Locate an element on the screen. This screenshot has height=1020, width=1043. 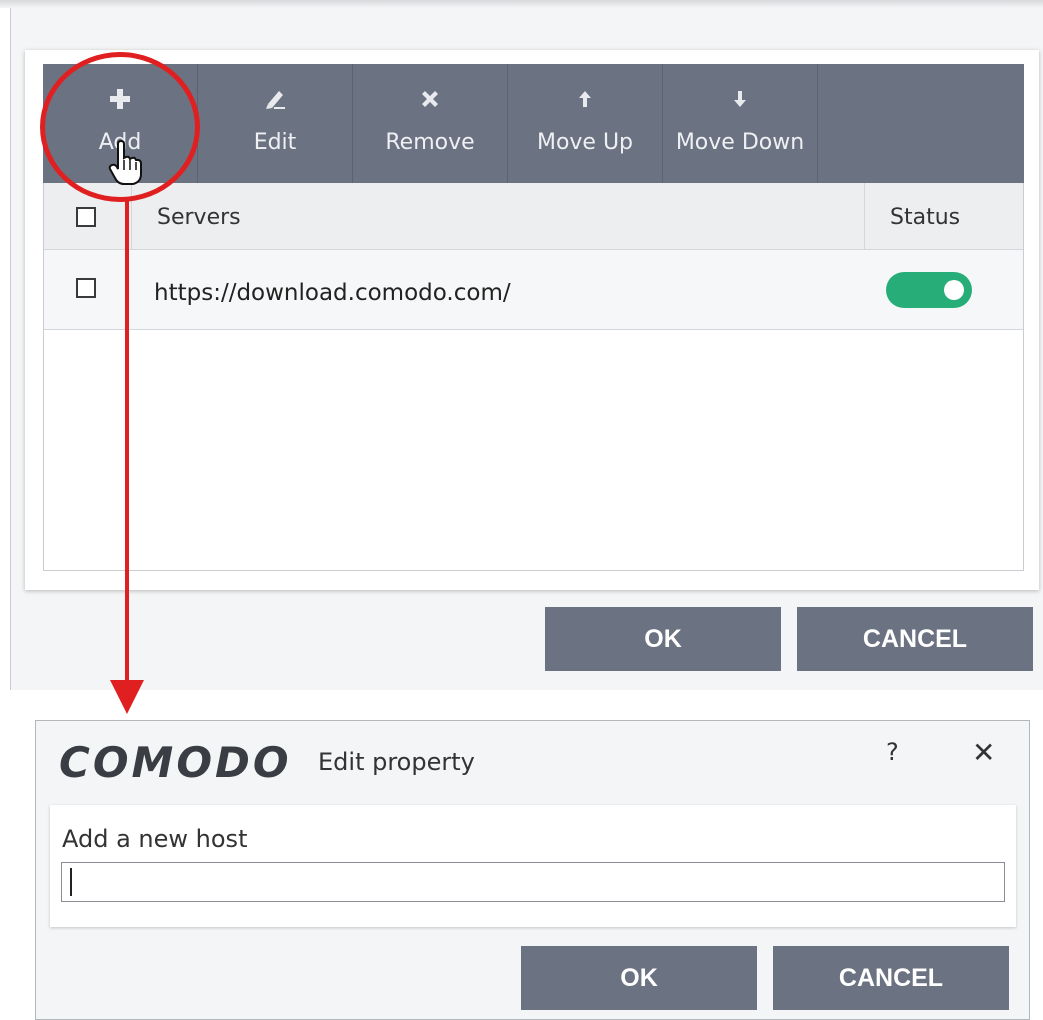
edit-button: Edit is located at coordinates (275, 123).